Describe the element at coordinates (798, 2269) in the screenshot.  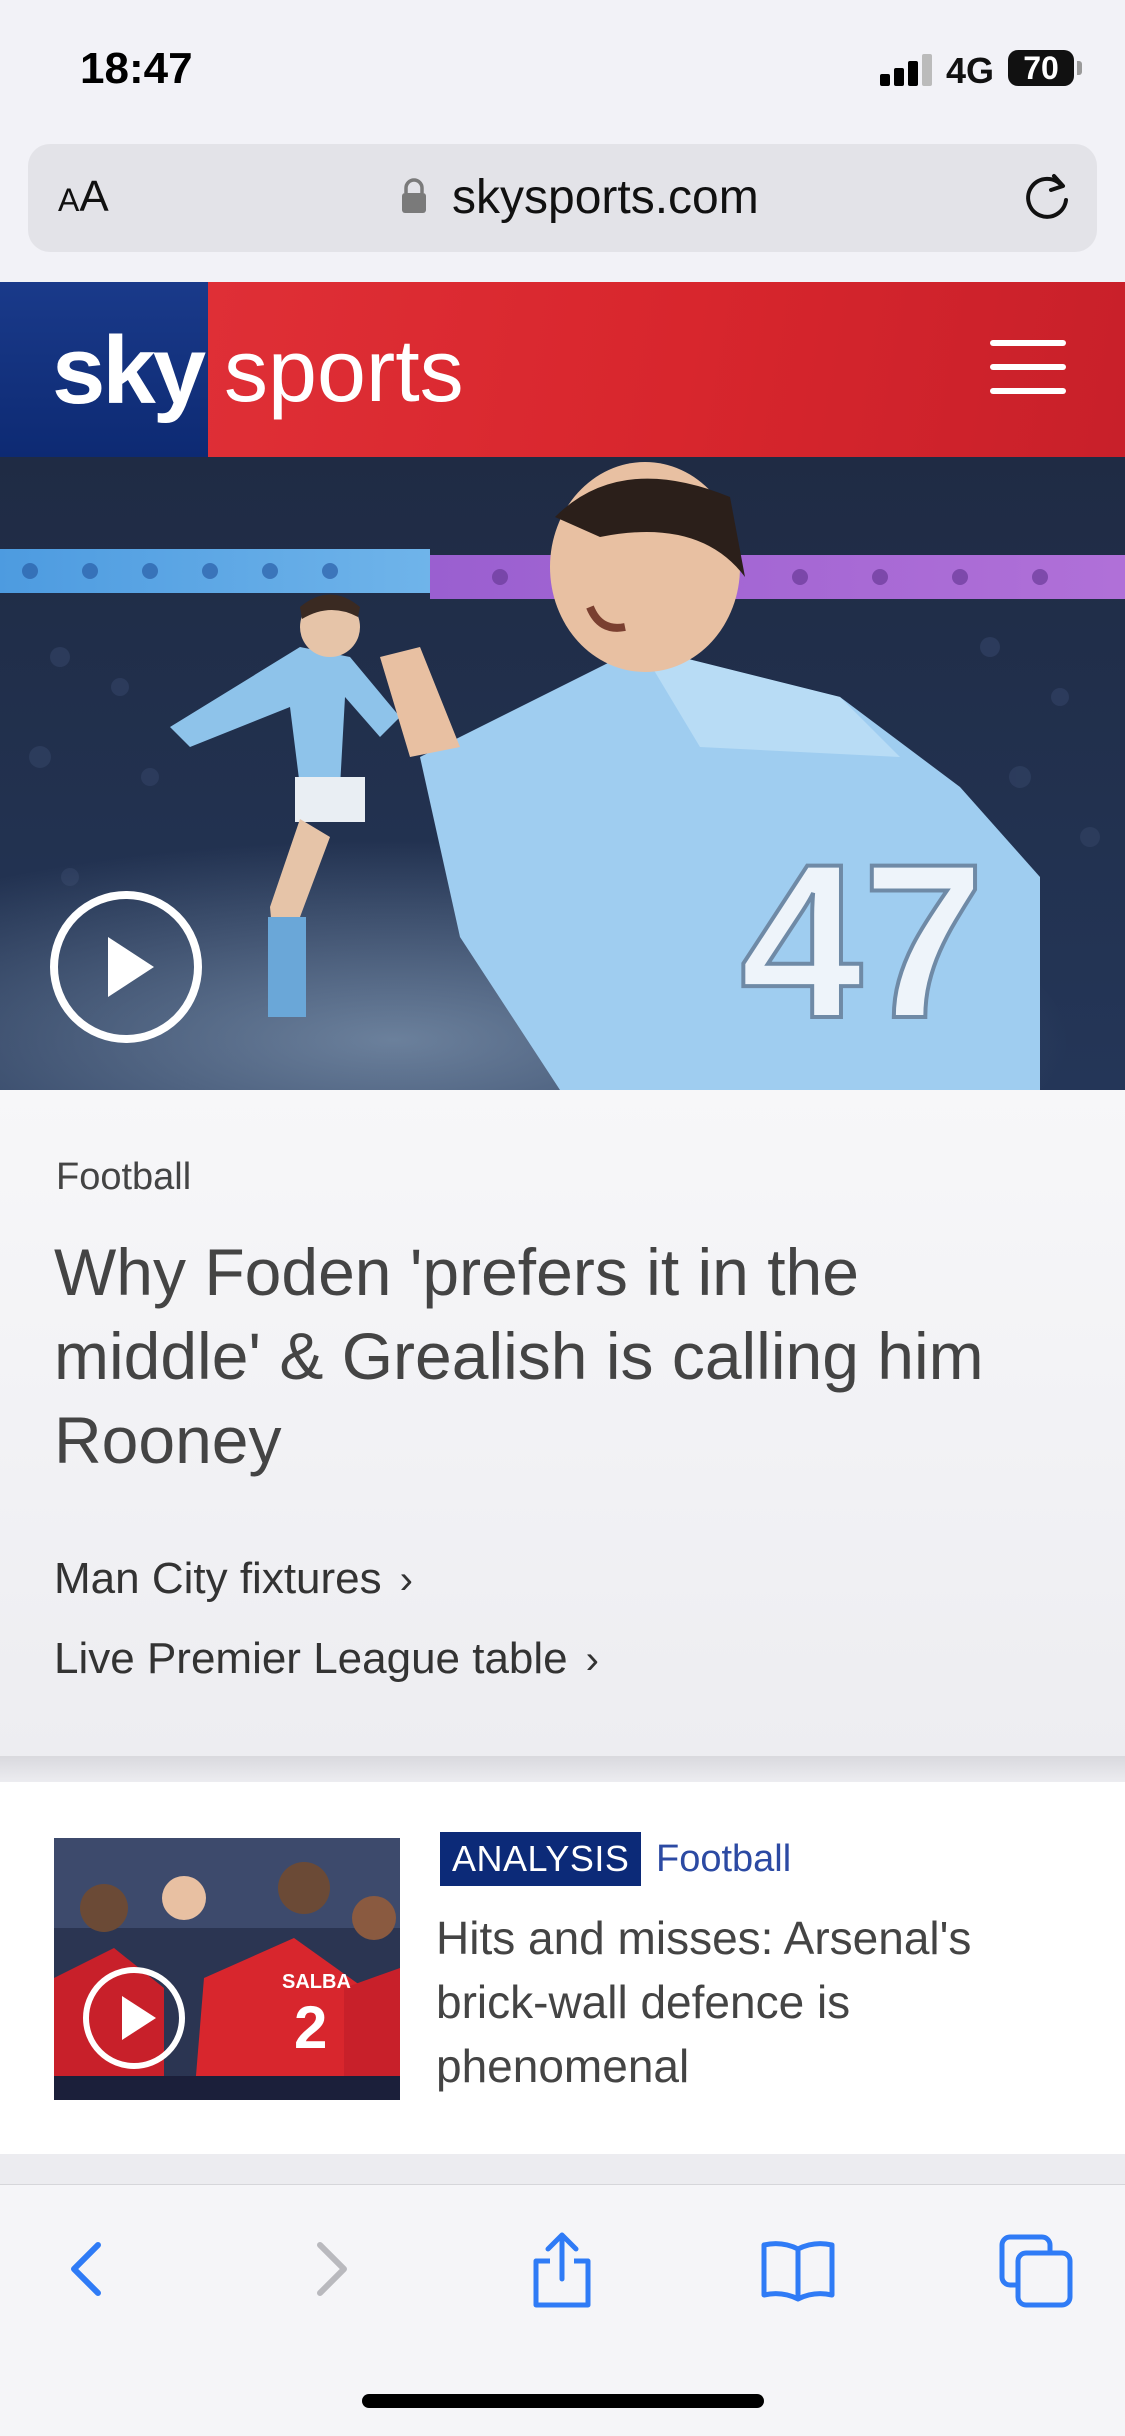
I see `bookmarks-icon` at that location.